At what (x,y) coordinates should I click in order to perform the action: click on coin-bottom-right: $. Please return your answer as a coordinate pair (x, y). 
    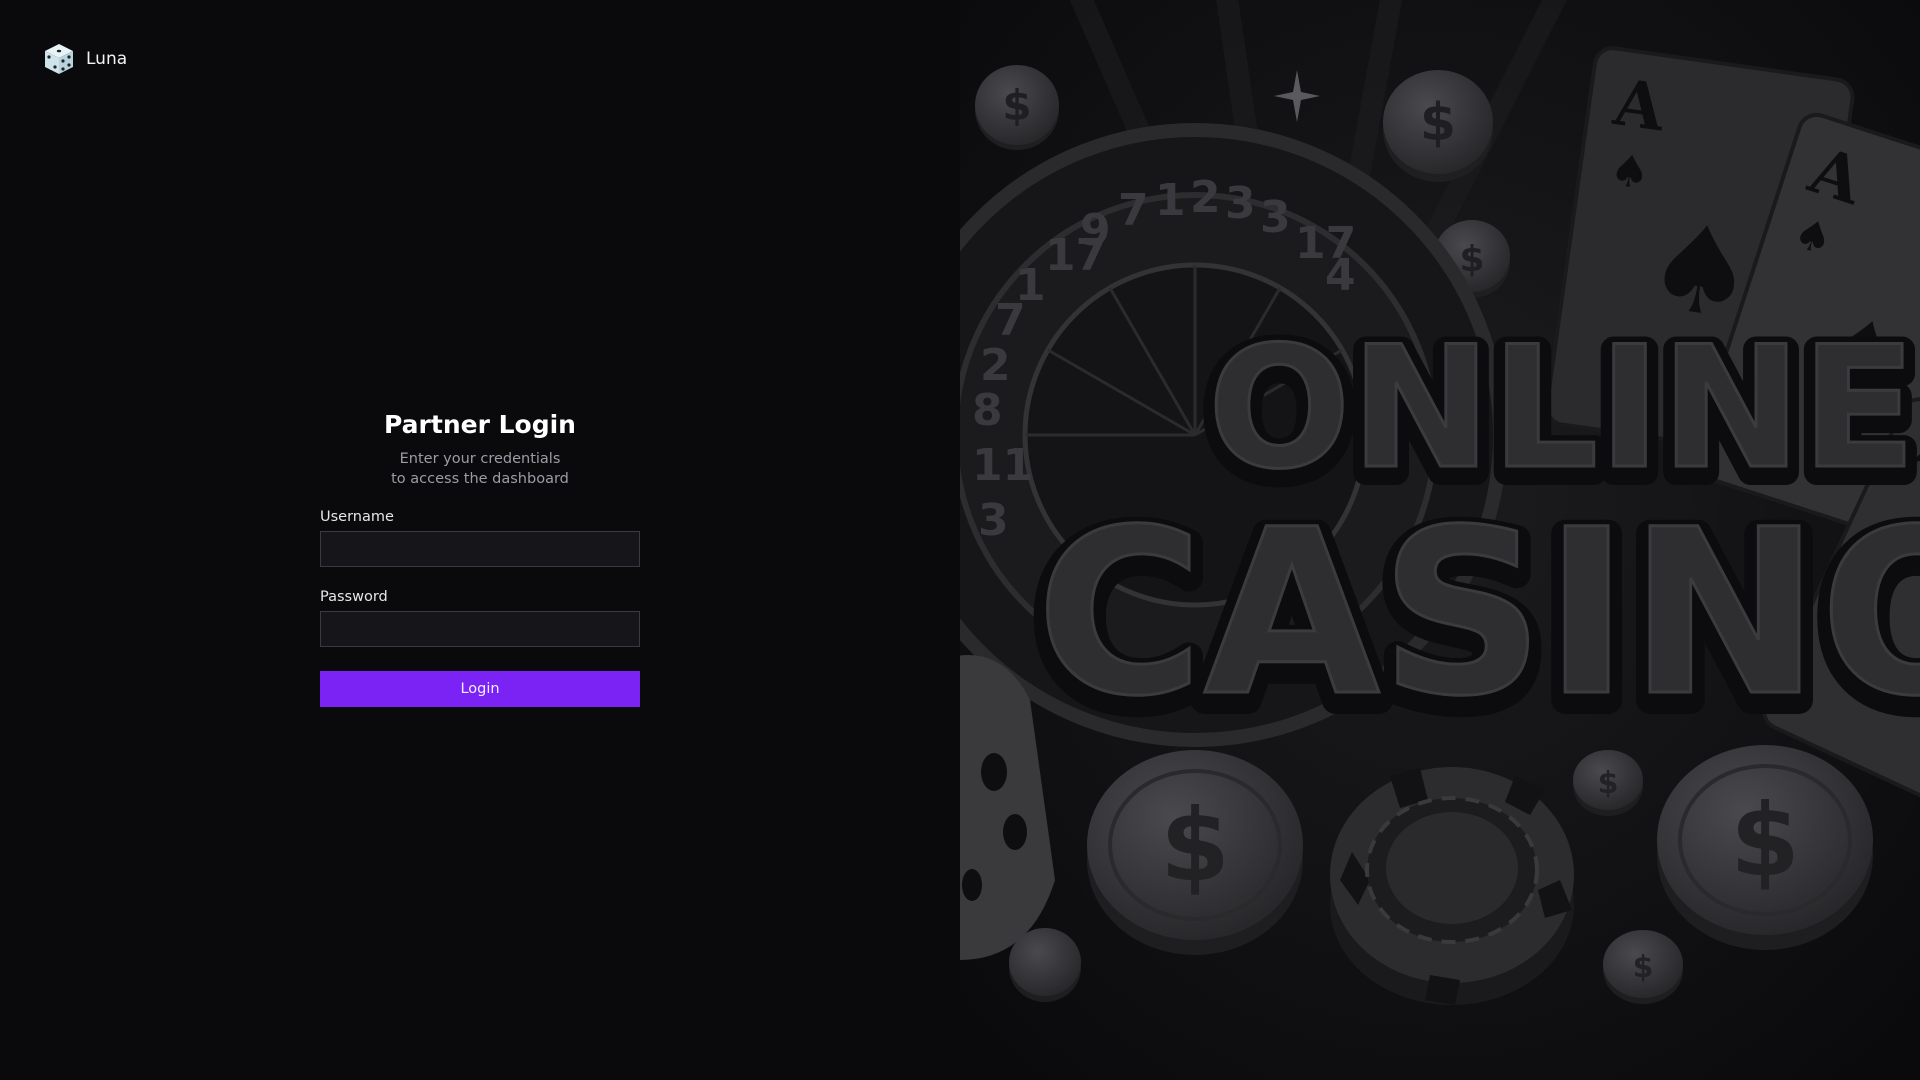
    Looking at the image, I should click on (1765, 847).